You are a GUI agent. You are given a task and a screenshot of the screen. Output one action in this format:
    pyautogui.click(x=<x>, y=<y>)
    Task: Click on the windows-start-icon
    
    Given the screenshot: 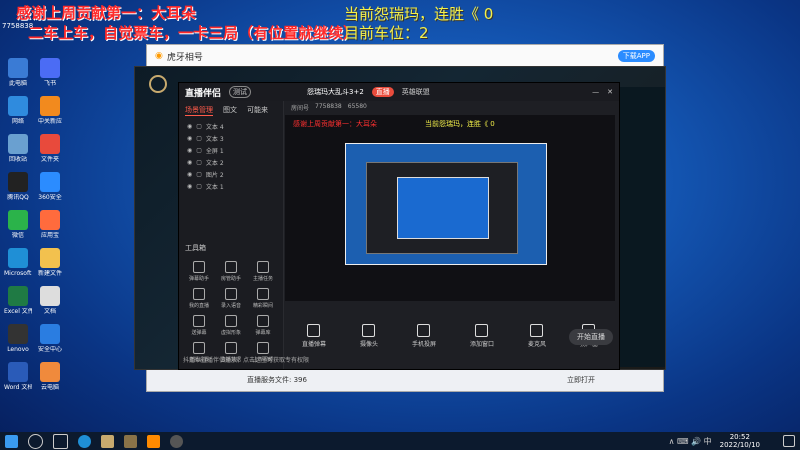 What is the action you would take?
    pyautogui.click(x=11, y=441)
    